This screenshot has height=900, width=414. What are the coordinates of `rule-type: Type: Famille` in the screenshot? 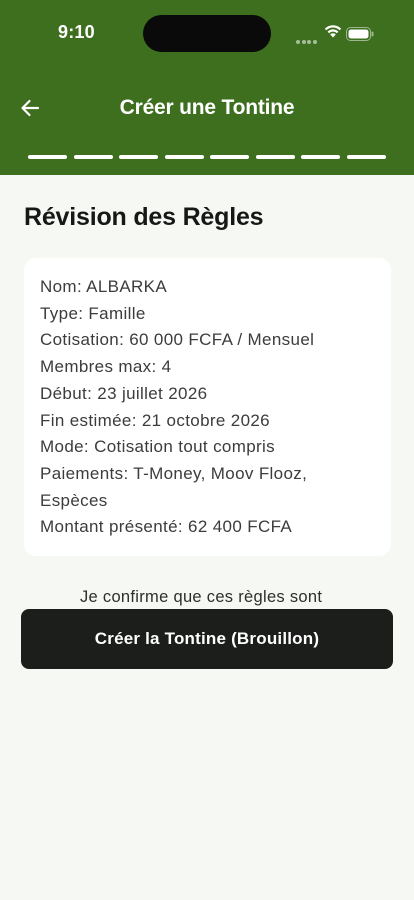 It's located at (93, 313).